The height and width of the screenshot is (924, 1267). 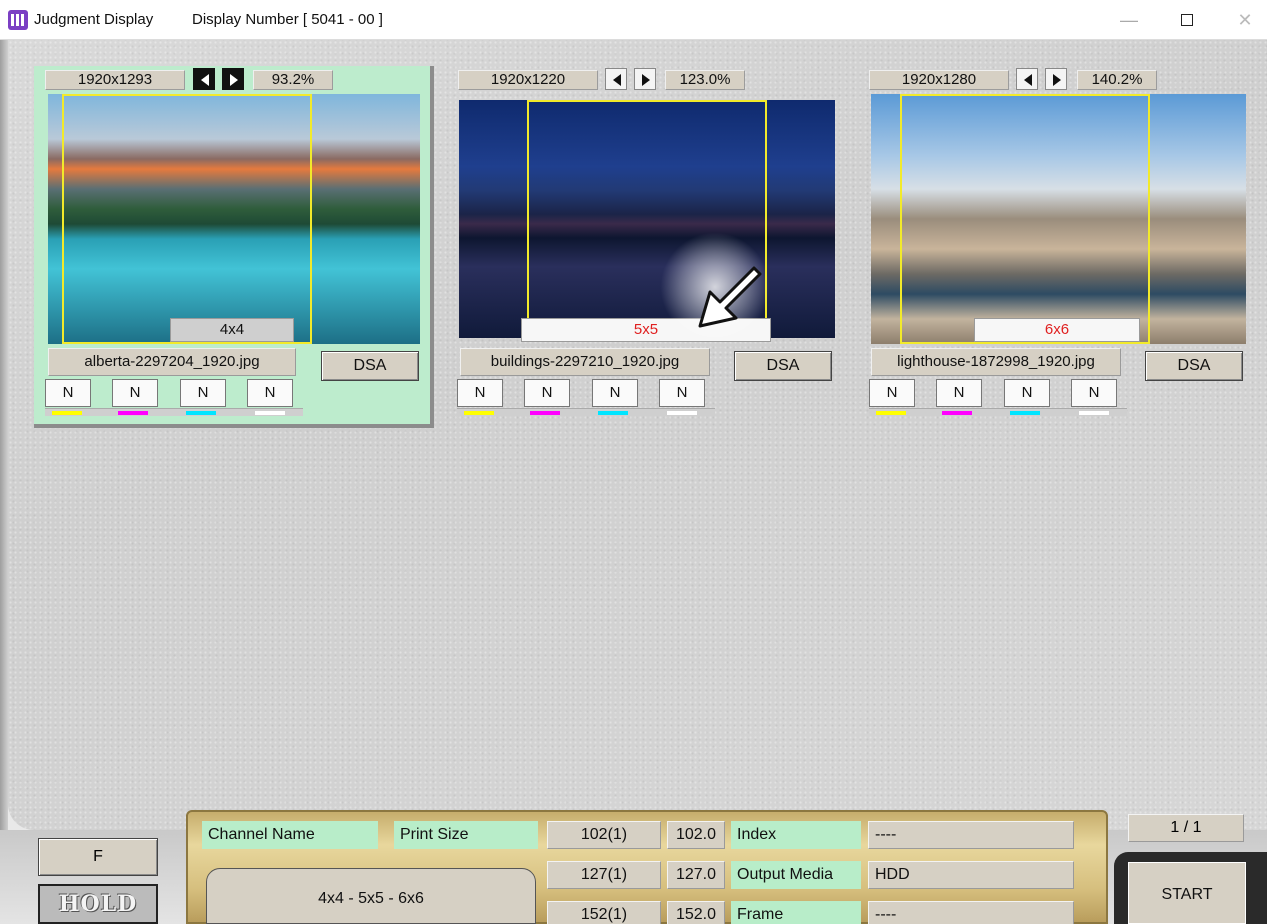 I want to click on resolution-field: 1920x1220, so click(x=528, y=80).